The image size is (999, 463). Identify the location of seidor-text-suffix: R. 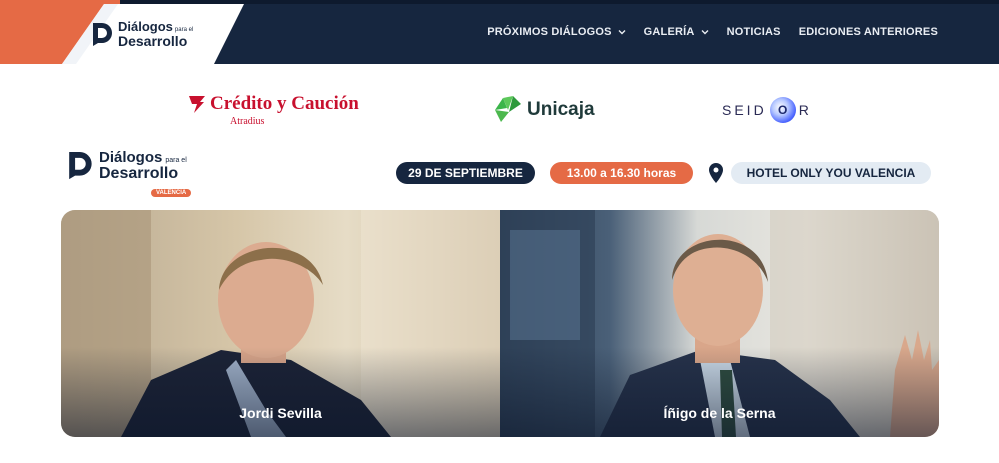
(805, 110).